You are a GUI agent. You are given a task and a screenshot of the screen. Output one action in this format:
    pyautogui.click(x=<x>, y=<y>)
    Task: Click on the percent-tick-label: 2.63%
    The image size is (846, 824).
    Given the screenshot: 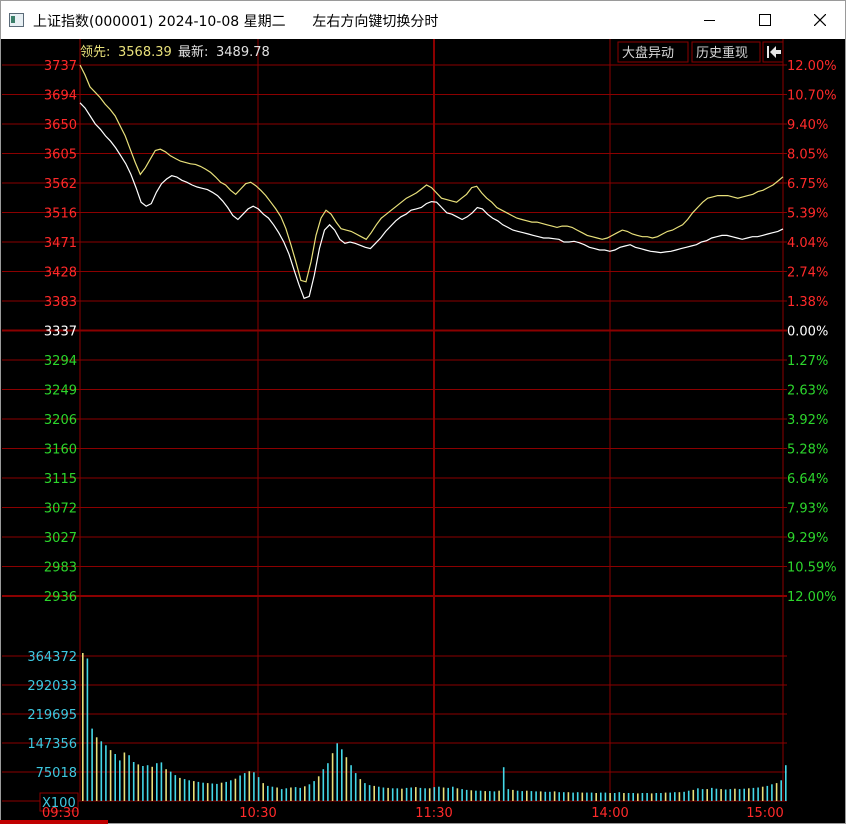 What is the action you would take?
    pyautogui.click(x=807, y=391)
    